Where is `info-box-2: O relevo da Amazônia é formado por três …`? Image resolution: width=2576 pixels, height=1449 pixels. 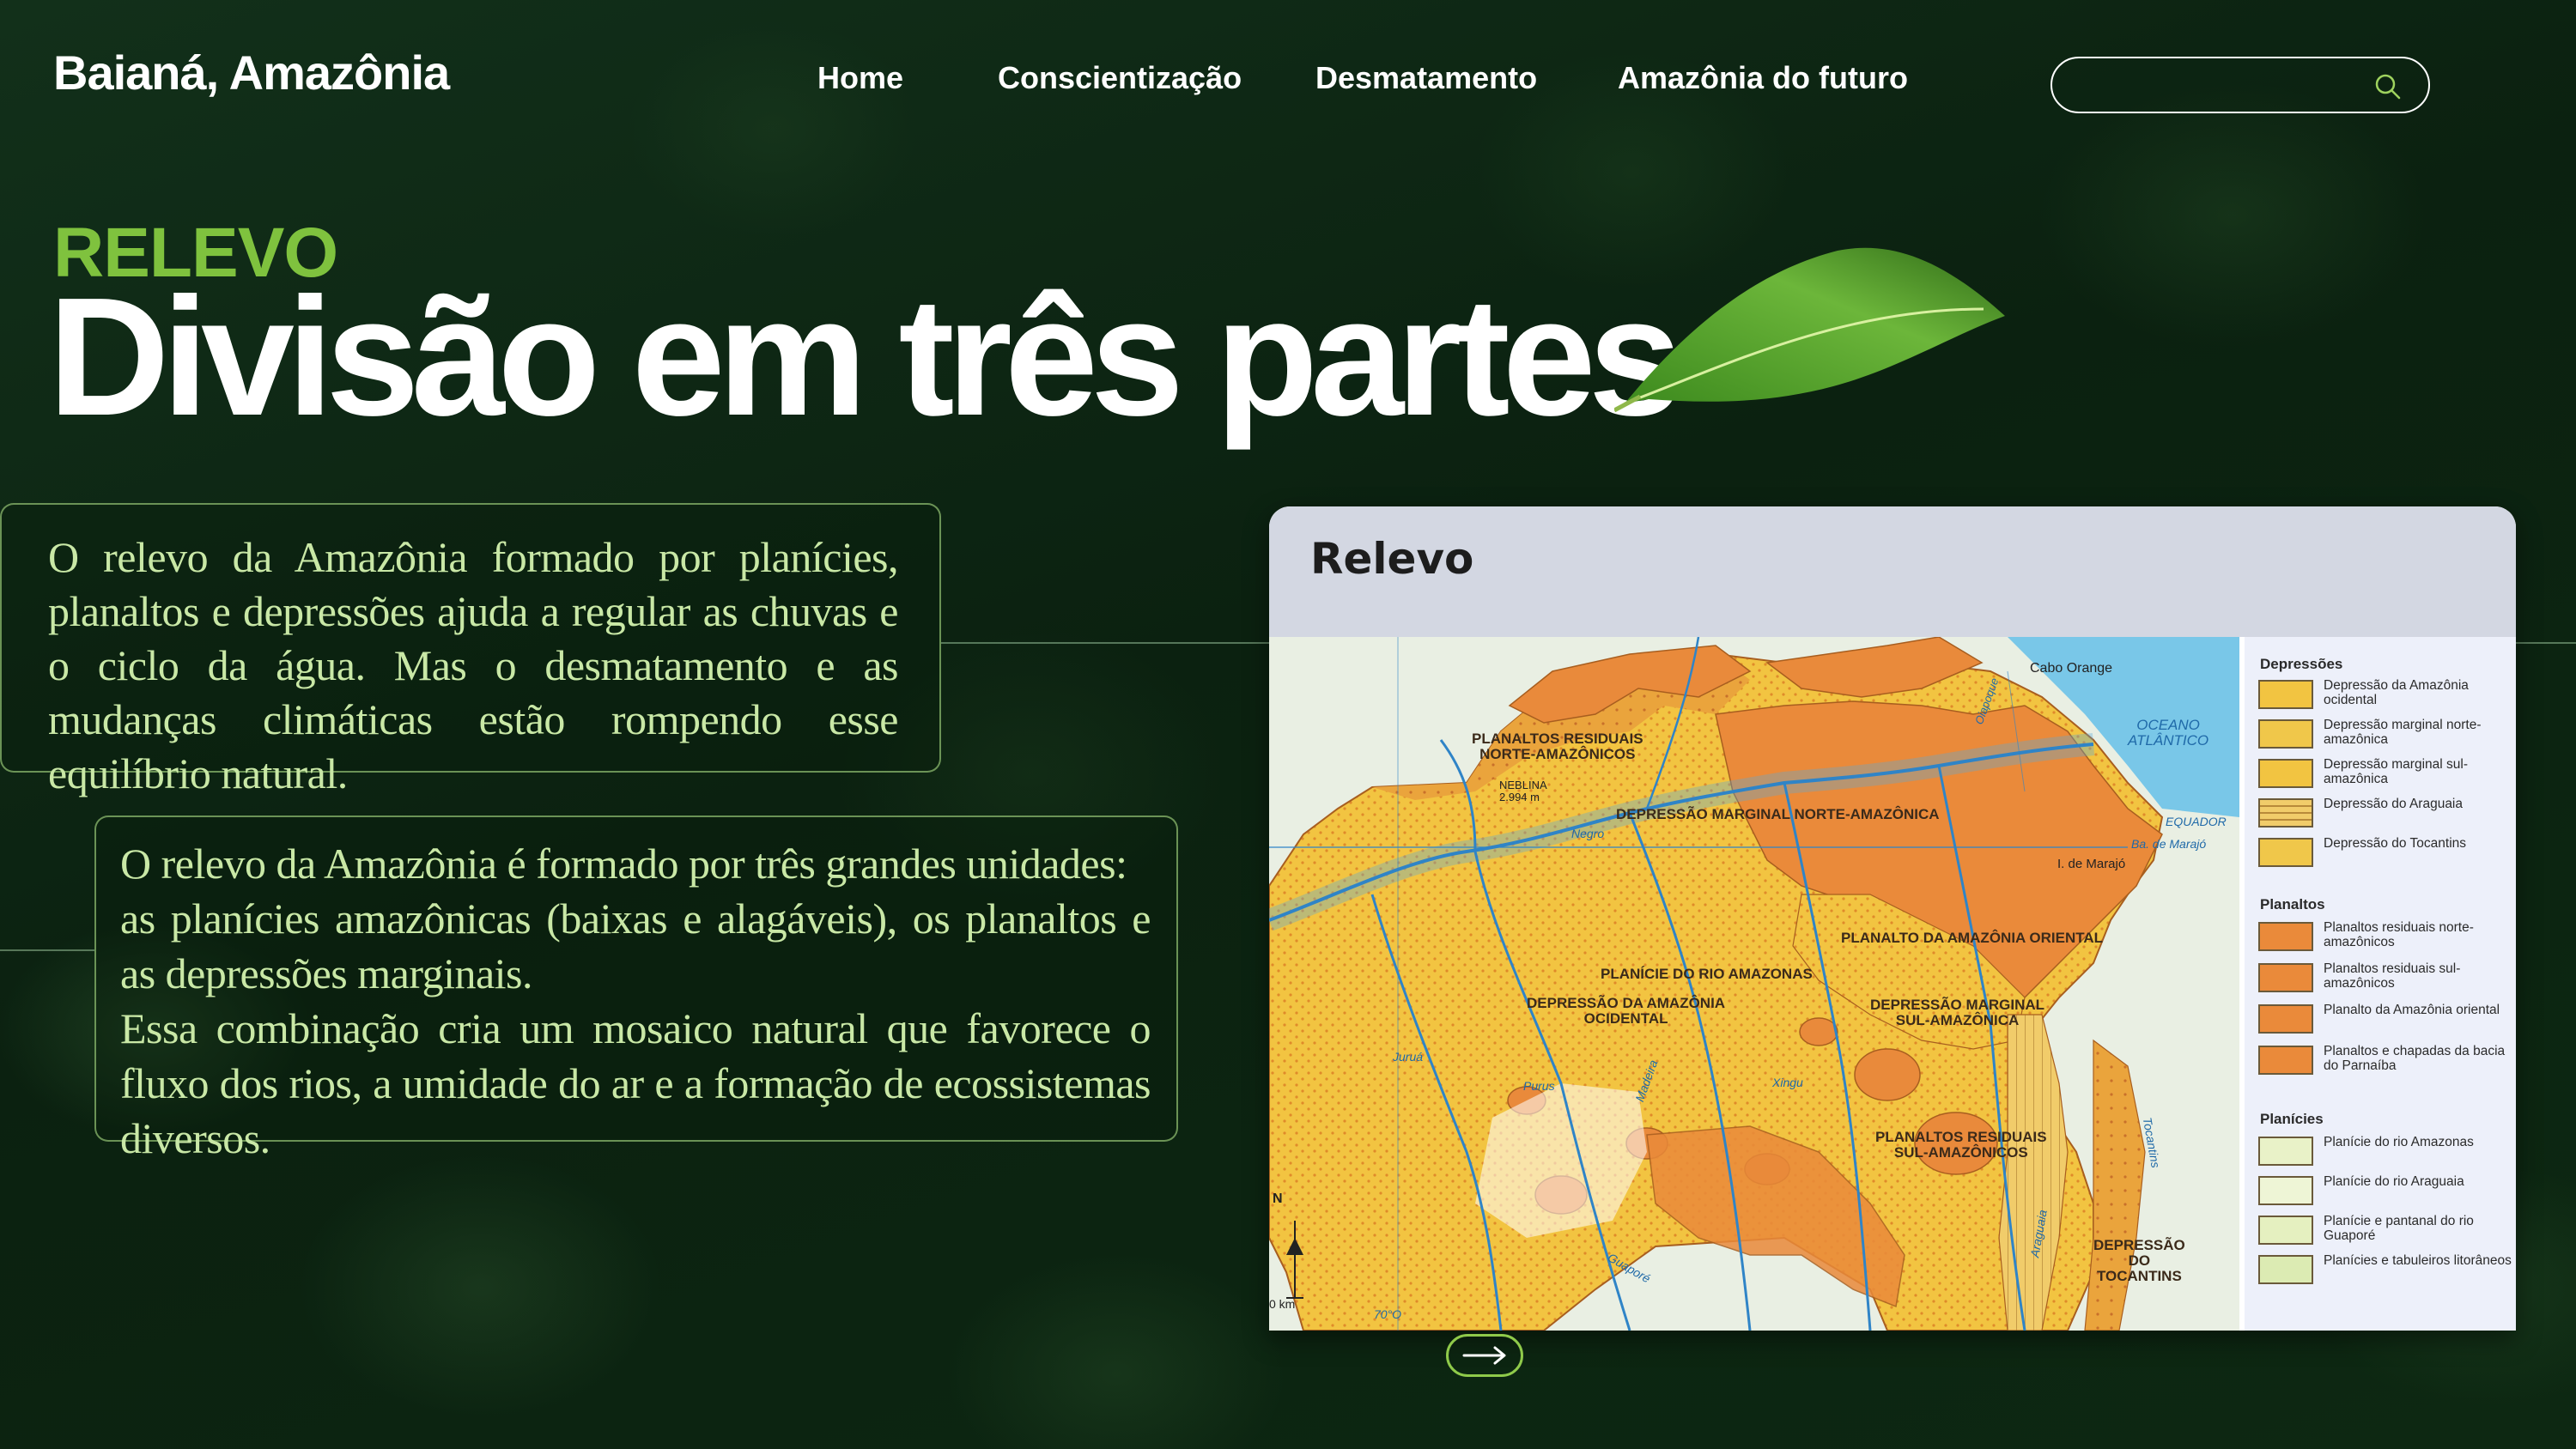
info-box-2: O relevo da Amazônia é formado por três … is located at coordinates (636, 988).